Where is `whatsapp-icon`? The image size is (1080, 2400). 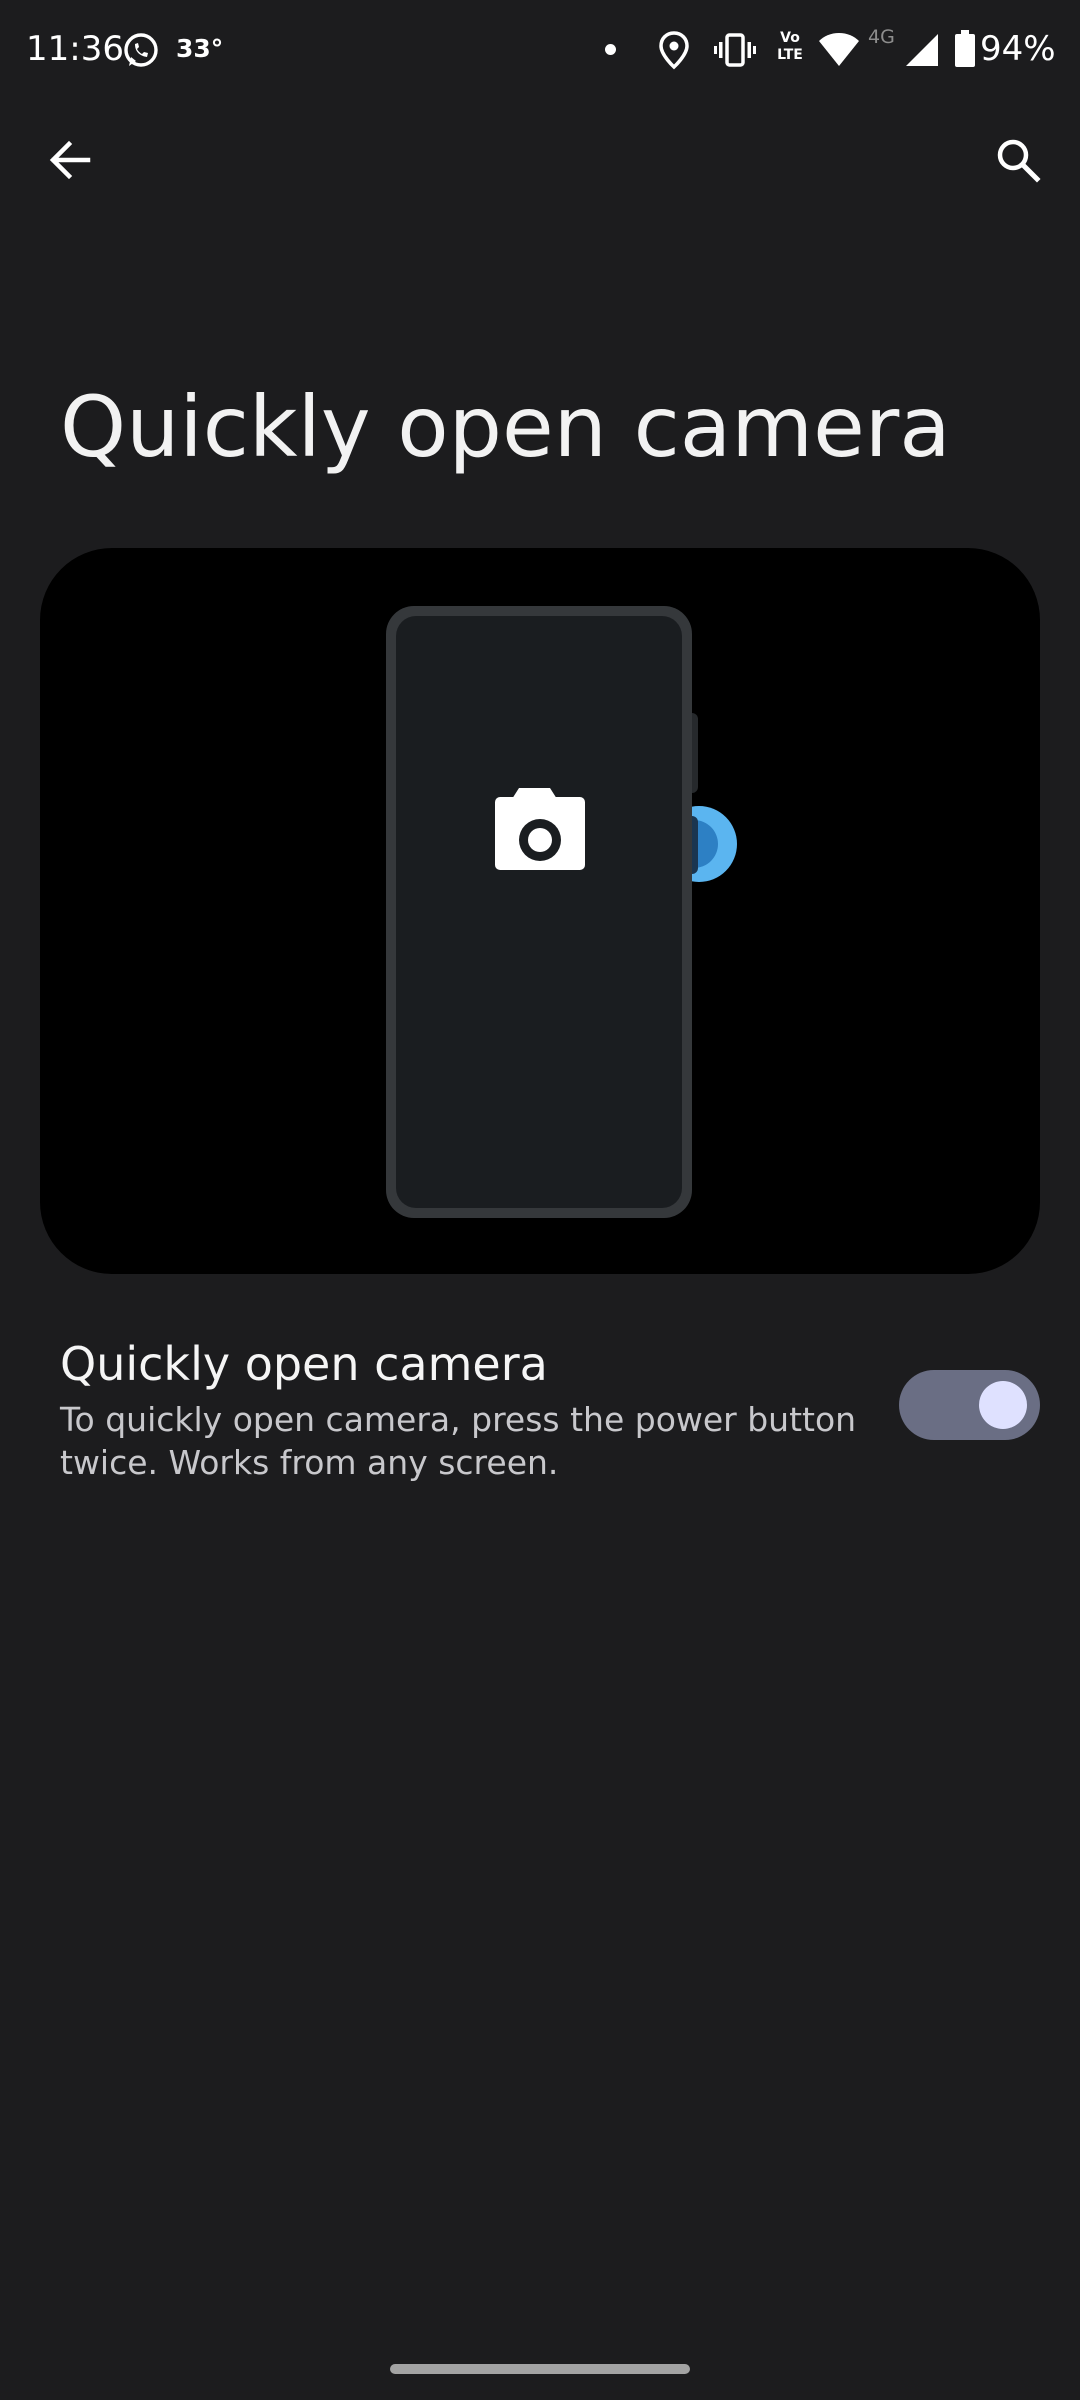 whatsapp-icon is located at coordinates (141, 50).